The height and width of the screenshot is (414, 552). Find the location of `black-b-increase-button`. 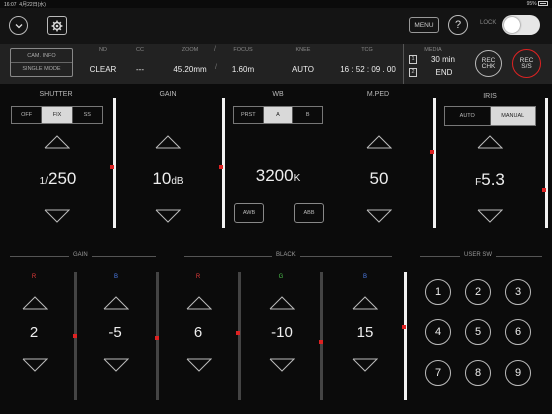

black-b-increase-button is located at coordinates (365, 303).